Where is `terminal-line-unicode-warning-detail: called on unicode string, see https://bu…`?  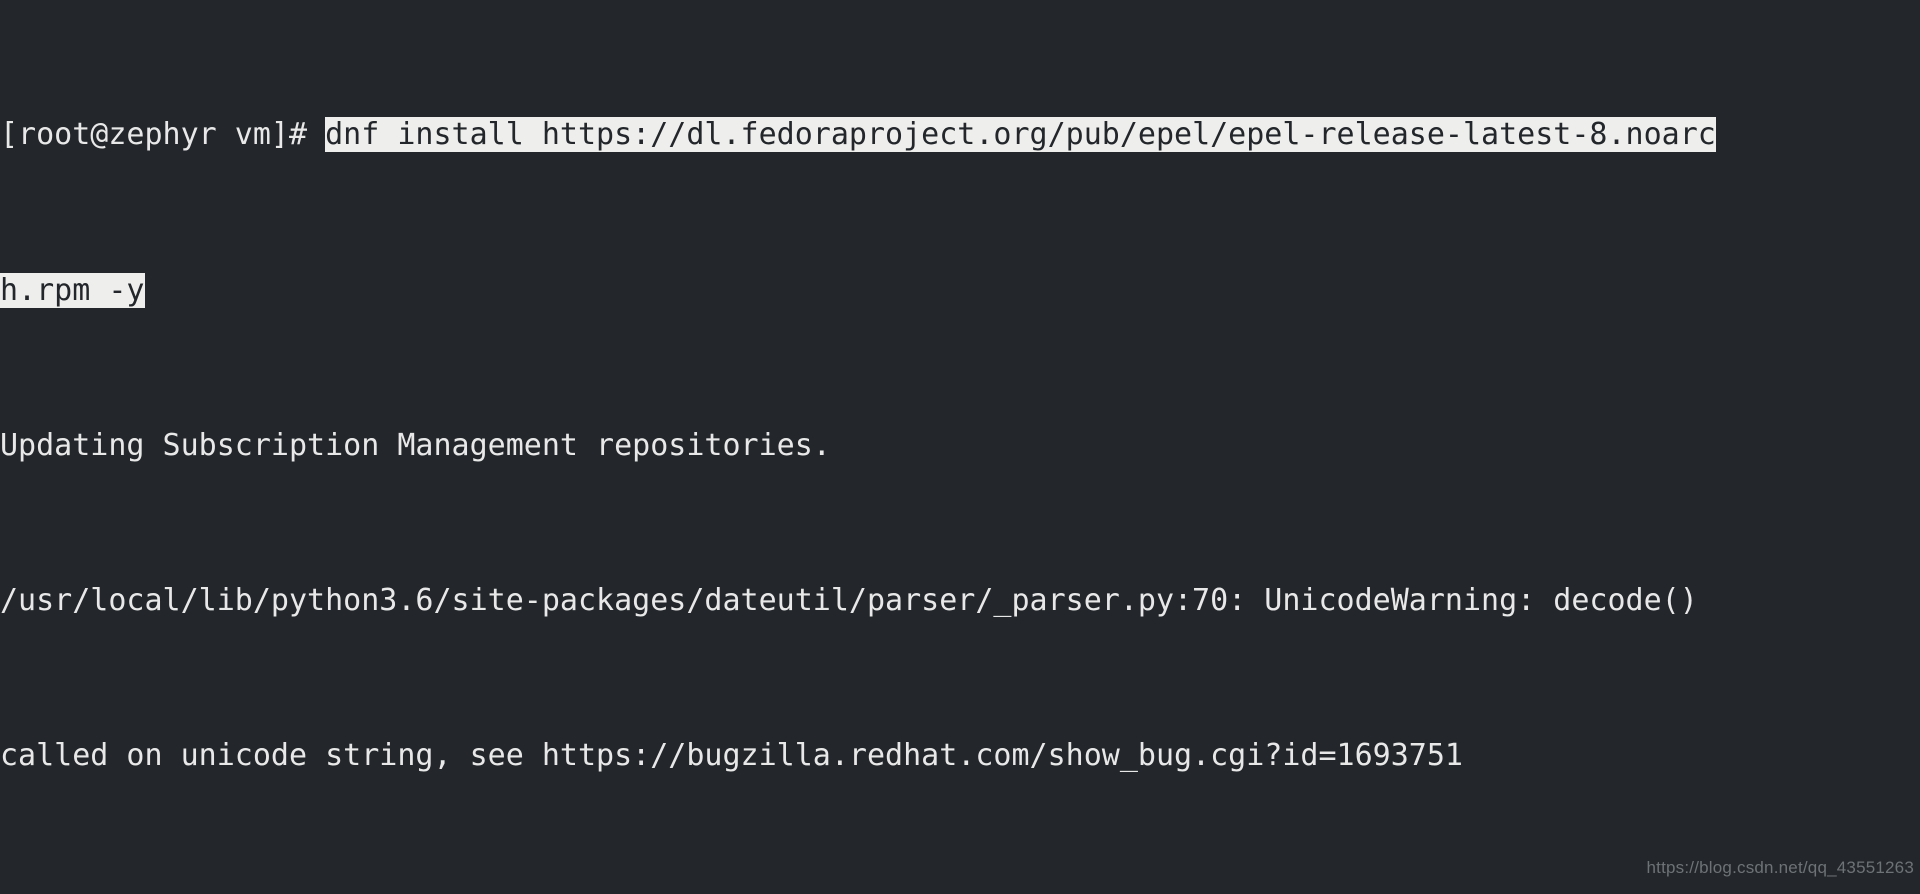 terminal-line-unicode-warning-detail: called on unicode string, see https://bu… is located at coordinates (731, 756).